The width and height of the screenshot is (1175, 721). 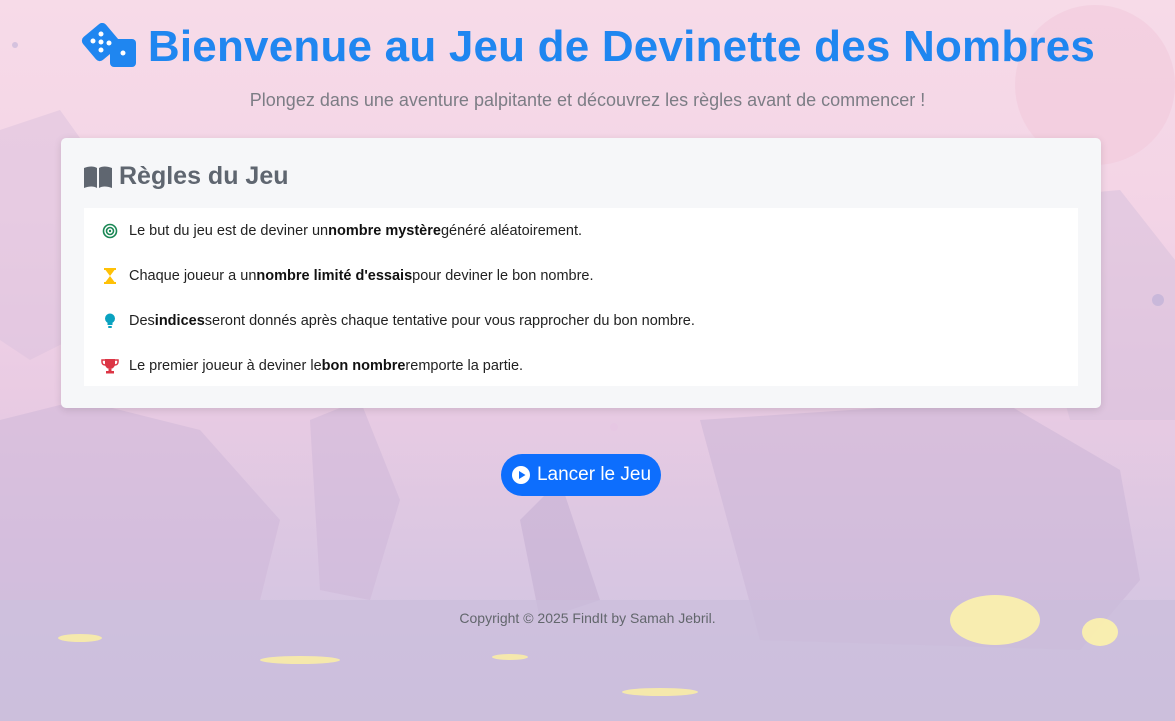 What do you see at coordinates (110, 366) in the screenshot?
I see `trophy-icon` at bounding box center [110, 366].